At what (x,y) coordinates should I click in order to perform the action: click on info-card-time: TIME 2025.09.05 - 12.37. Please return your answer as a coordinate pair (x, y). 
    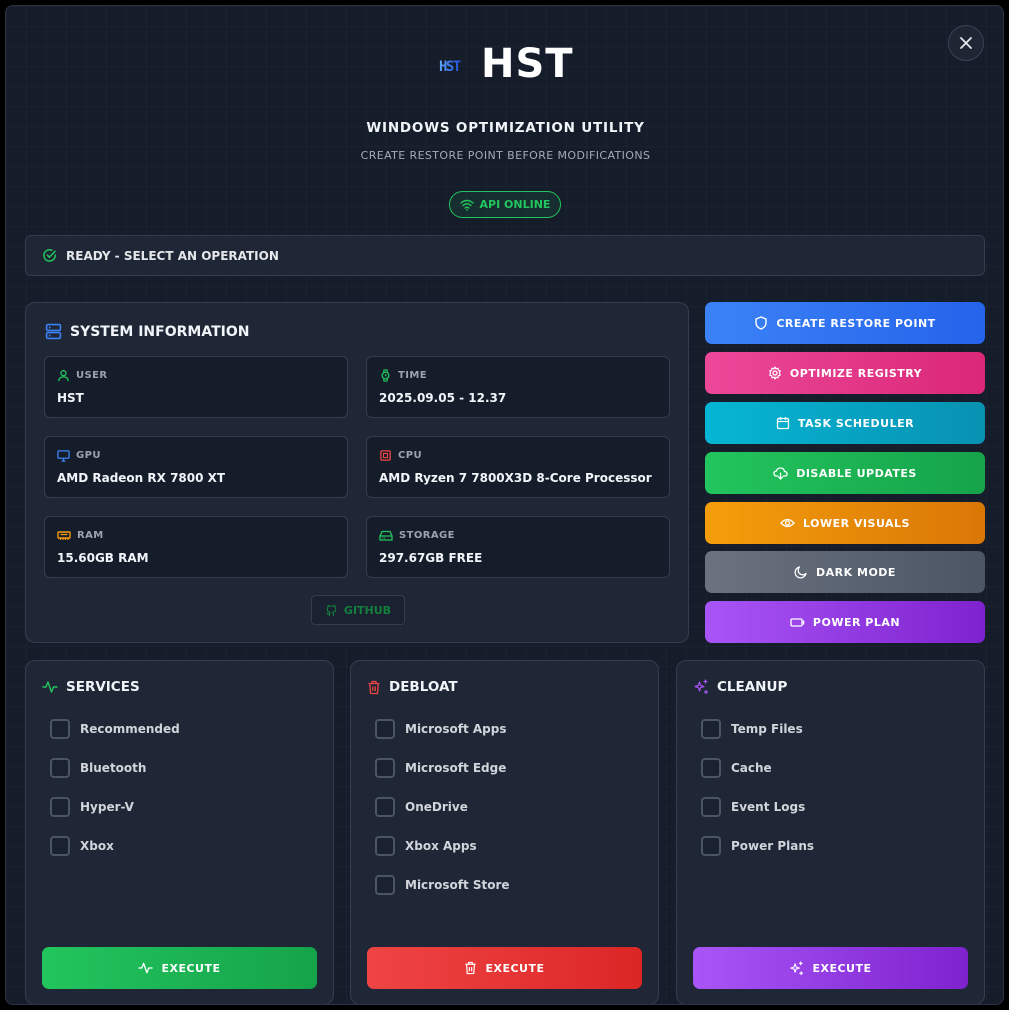
    Looking at the image, I should click on (518, 387).